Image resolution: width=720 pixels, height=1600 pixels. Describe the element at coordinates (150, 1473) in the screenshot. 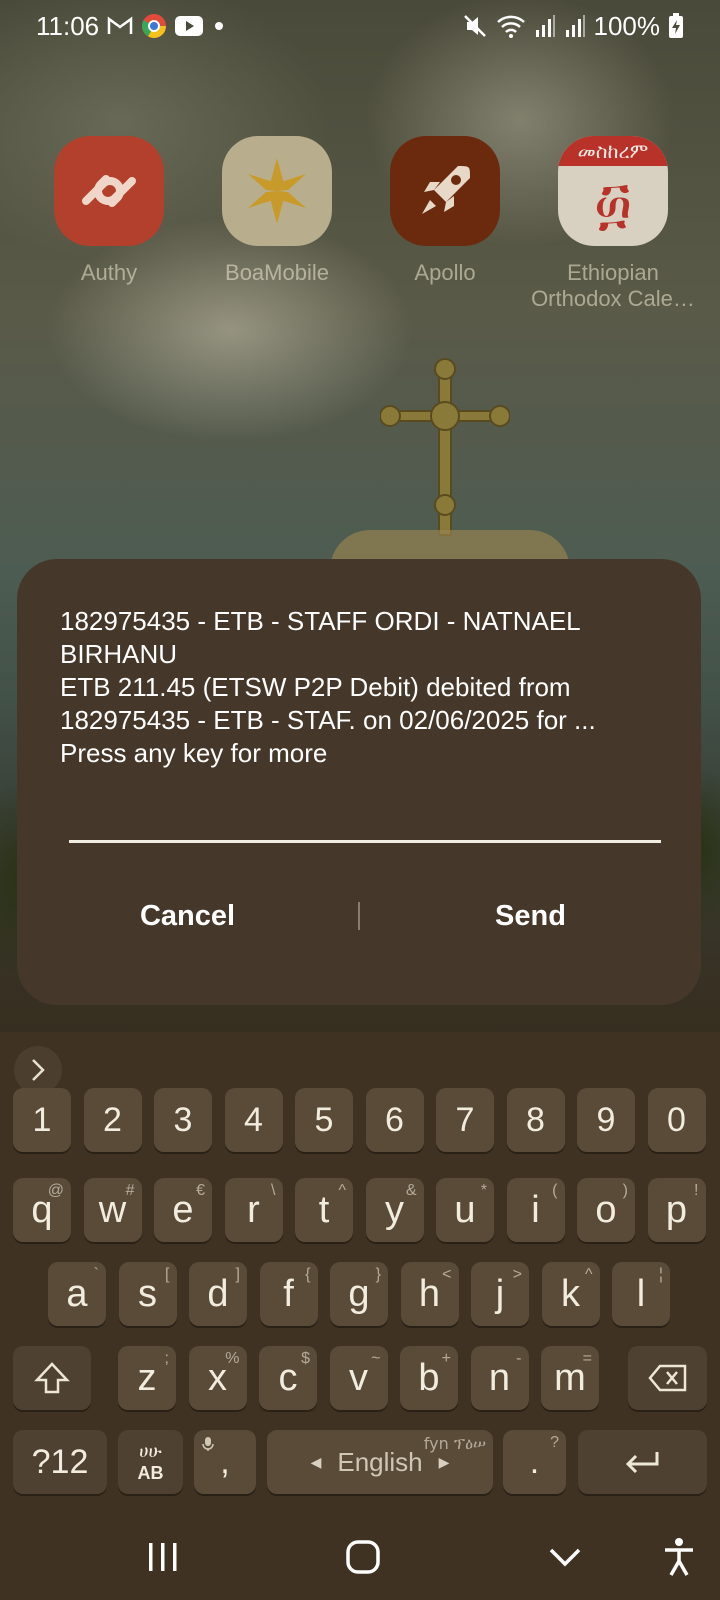

I see `lang-bottom: AB` at that location.